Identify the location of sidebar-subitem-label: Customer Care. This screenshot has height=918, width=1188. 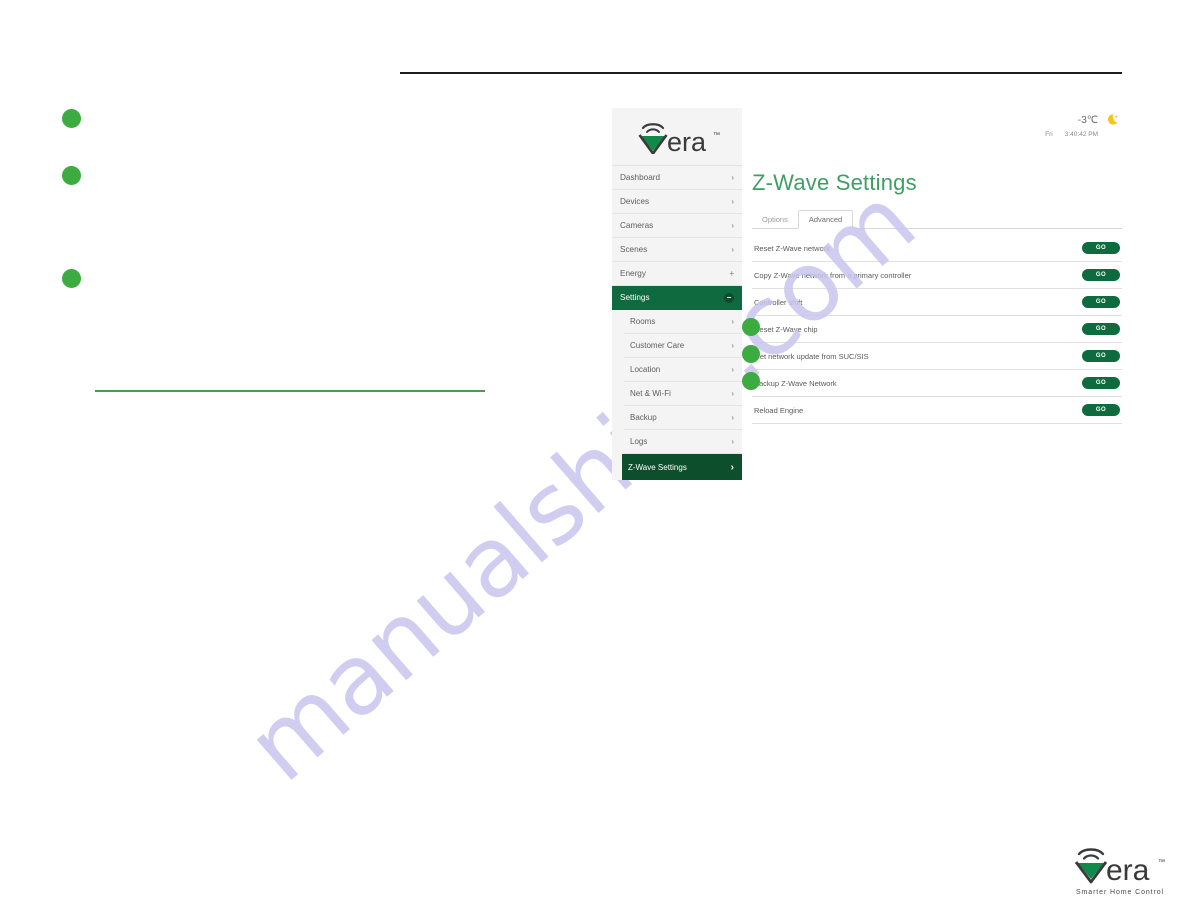
(657, 345).